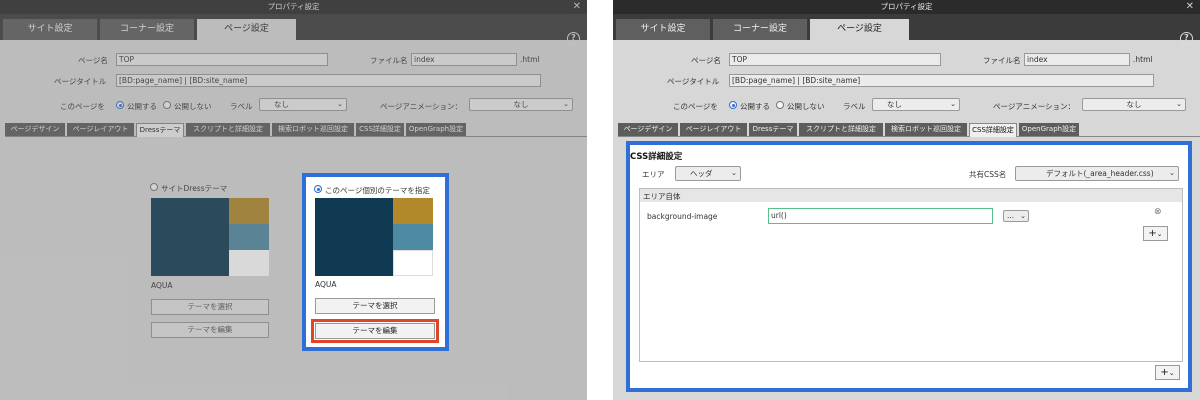  Describe the element at coordinates (326, 284) in the screenshot. I see `page-theme-name: AQUA` at that location.